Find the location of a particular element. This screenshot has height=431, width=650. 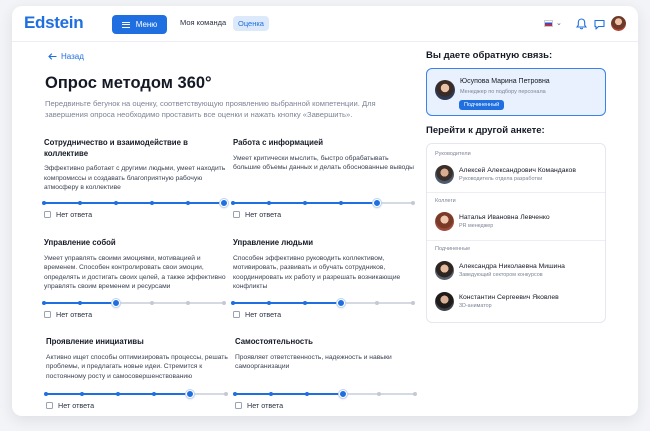

slider-fill is located at coordinates (134, 203).